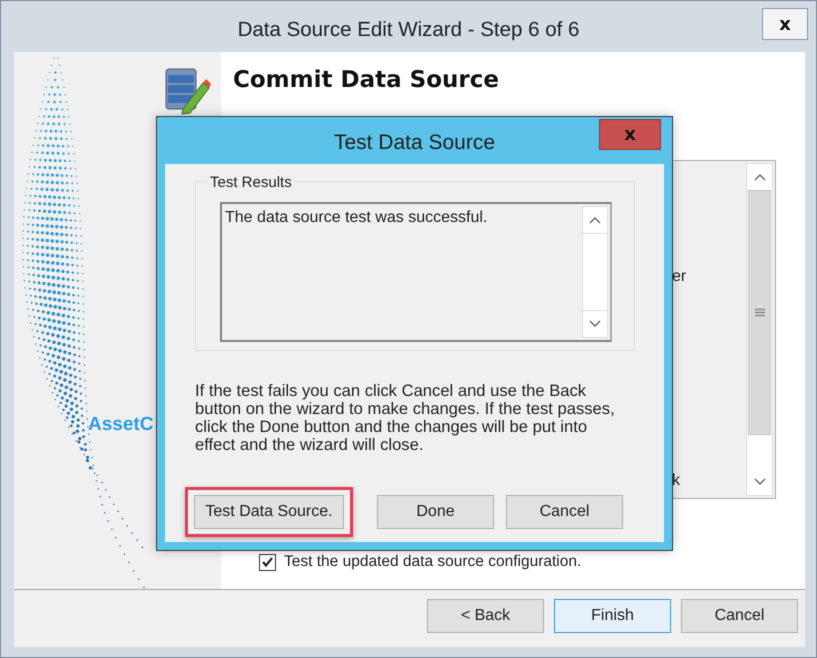 The height and width of the screenshot is (658, 817). Describe the element at coordinates (415, 142) in the screenshot. I see `dialog-title: Test Data Source` at that location.